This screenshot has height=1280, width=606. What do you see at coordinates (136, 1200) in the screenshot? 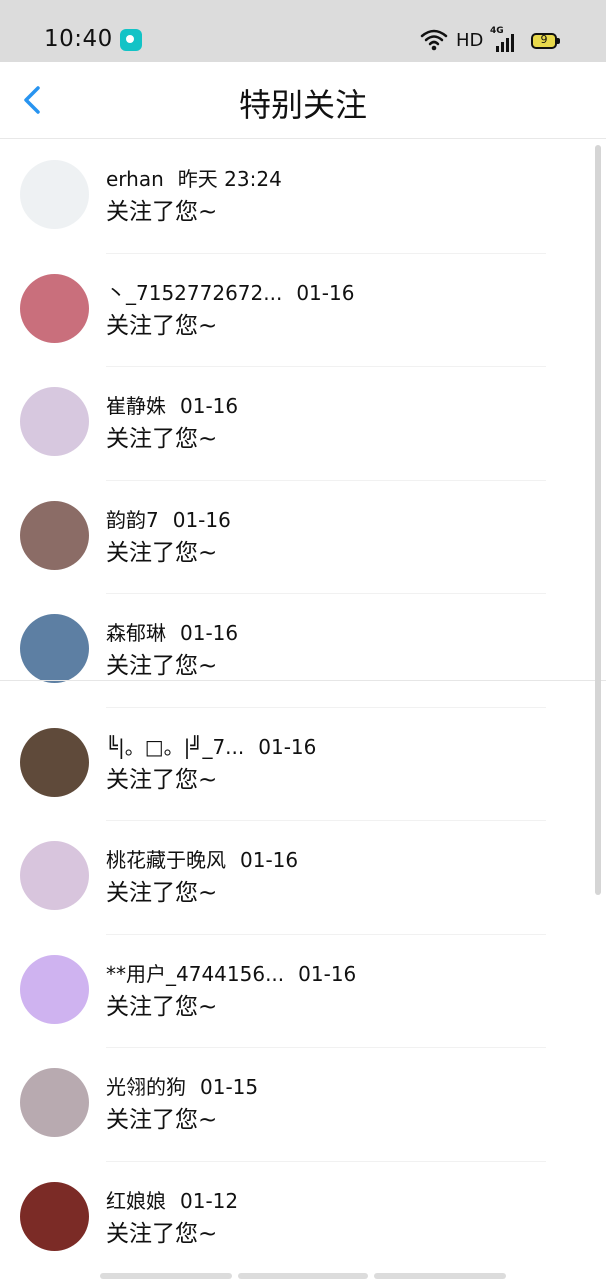
I see `user-name: 红娘娘` at bounding box center [136, 1200].